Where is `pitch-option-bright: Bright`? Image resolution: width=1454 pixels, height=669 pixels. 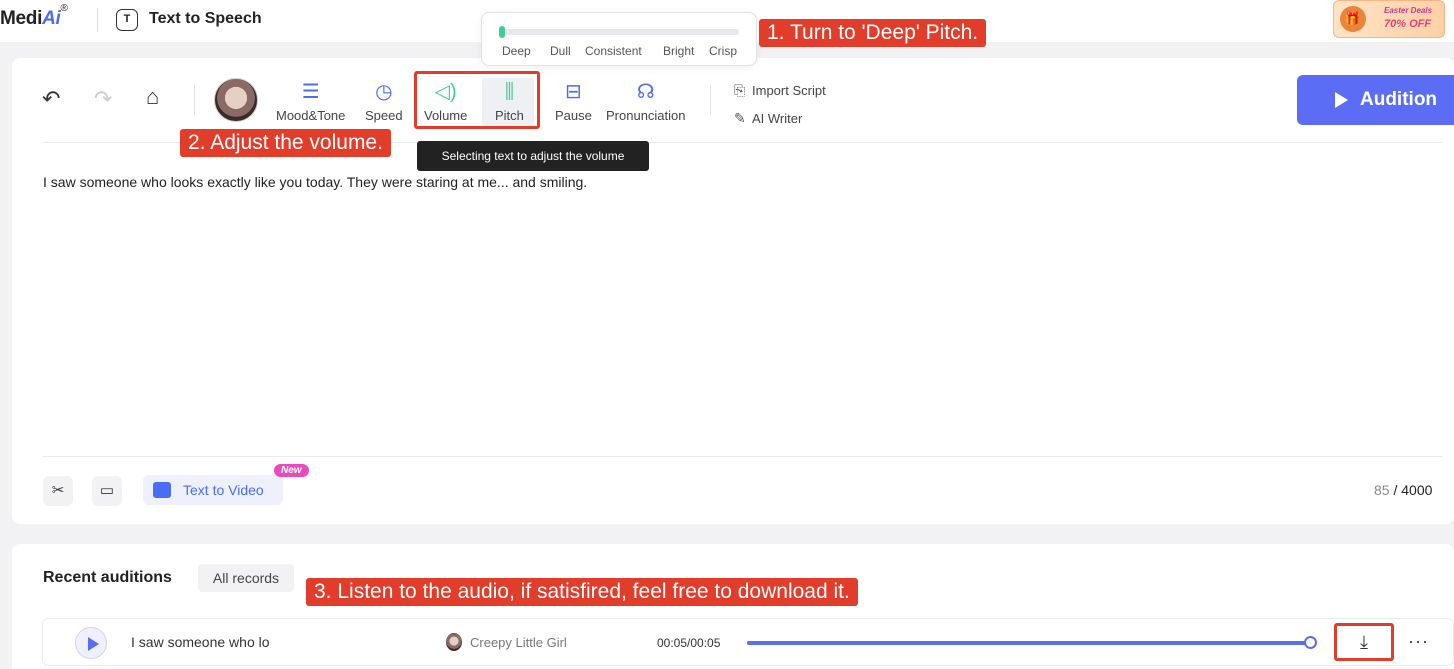 pitch-option-bright: Bright is located at coordinates (678, 51).